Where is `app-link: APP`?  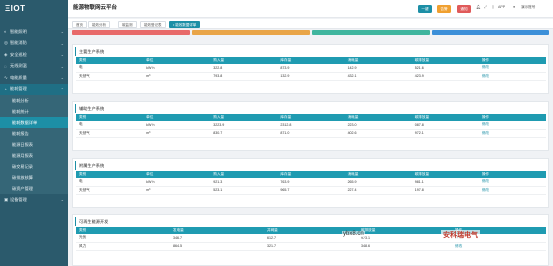 app-link: APP is located at coordinates (501, 7).